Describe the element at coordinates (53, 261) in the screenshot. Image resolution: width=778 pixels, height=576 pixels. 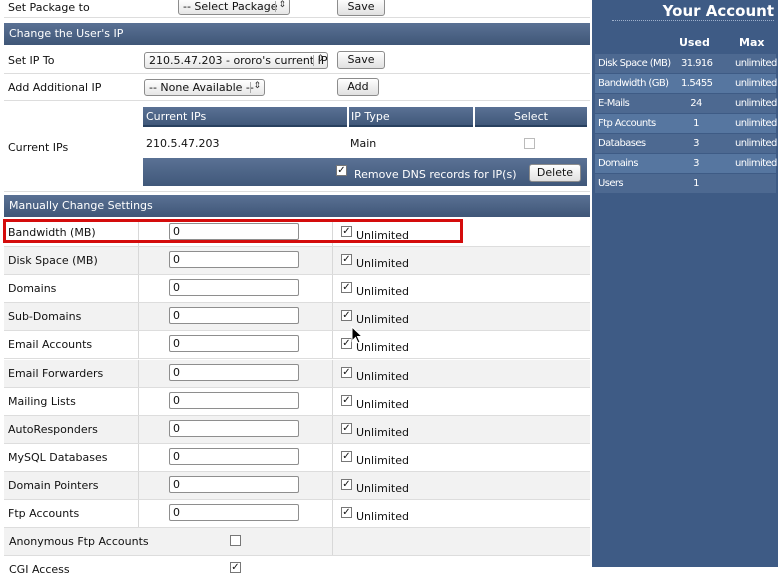
I see `setting-label: Disk Space (MB)` at that location.